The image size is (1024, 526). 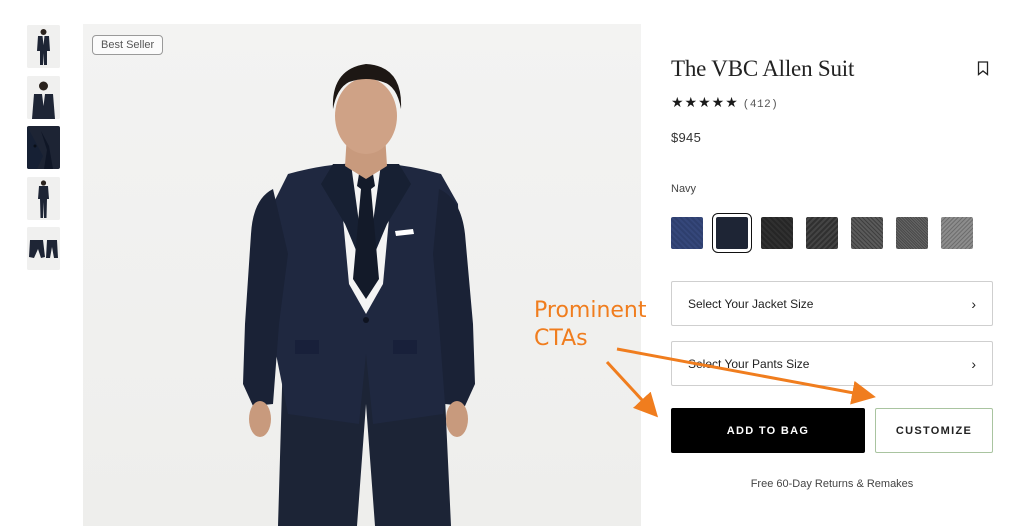 What do you see at coordinates (983, 68) in the screenshot?
I see `bookmark-icon` at bounding box center [983, 68].